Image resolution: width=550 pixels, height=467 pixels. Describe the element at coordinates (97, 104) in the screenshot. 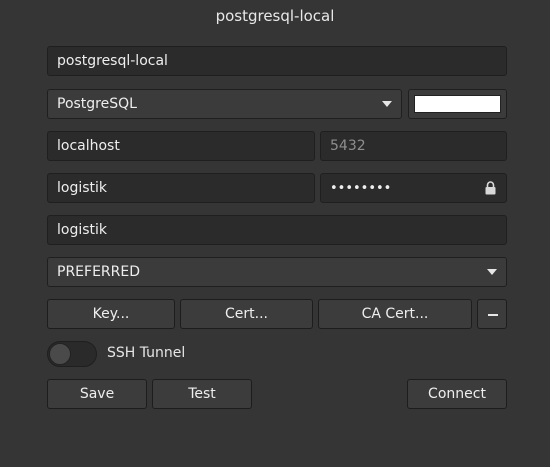

I see `driver-select-value: PostgreSQL` at that location.